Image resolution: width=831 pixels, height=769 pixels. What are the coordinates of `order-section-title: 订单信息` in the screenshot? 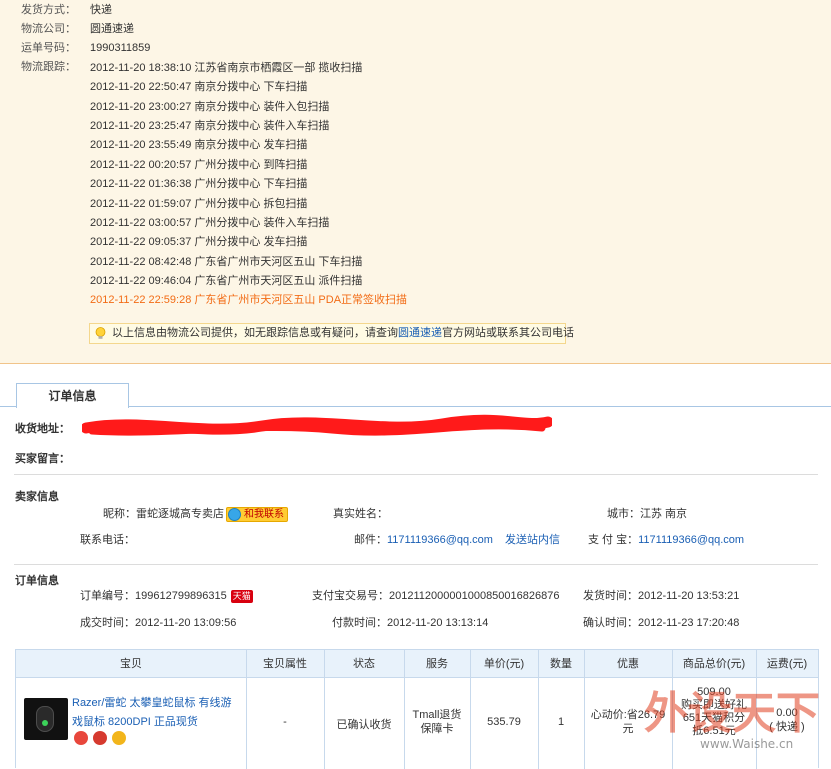 It's located at (37, 581).